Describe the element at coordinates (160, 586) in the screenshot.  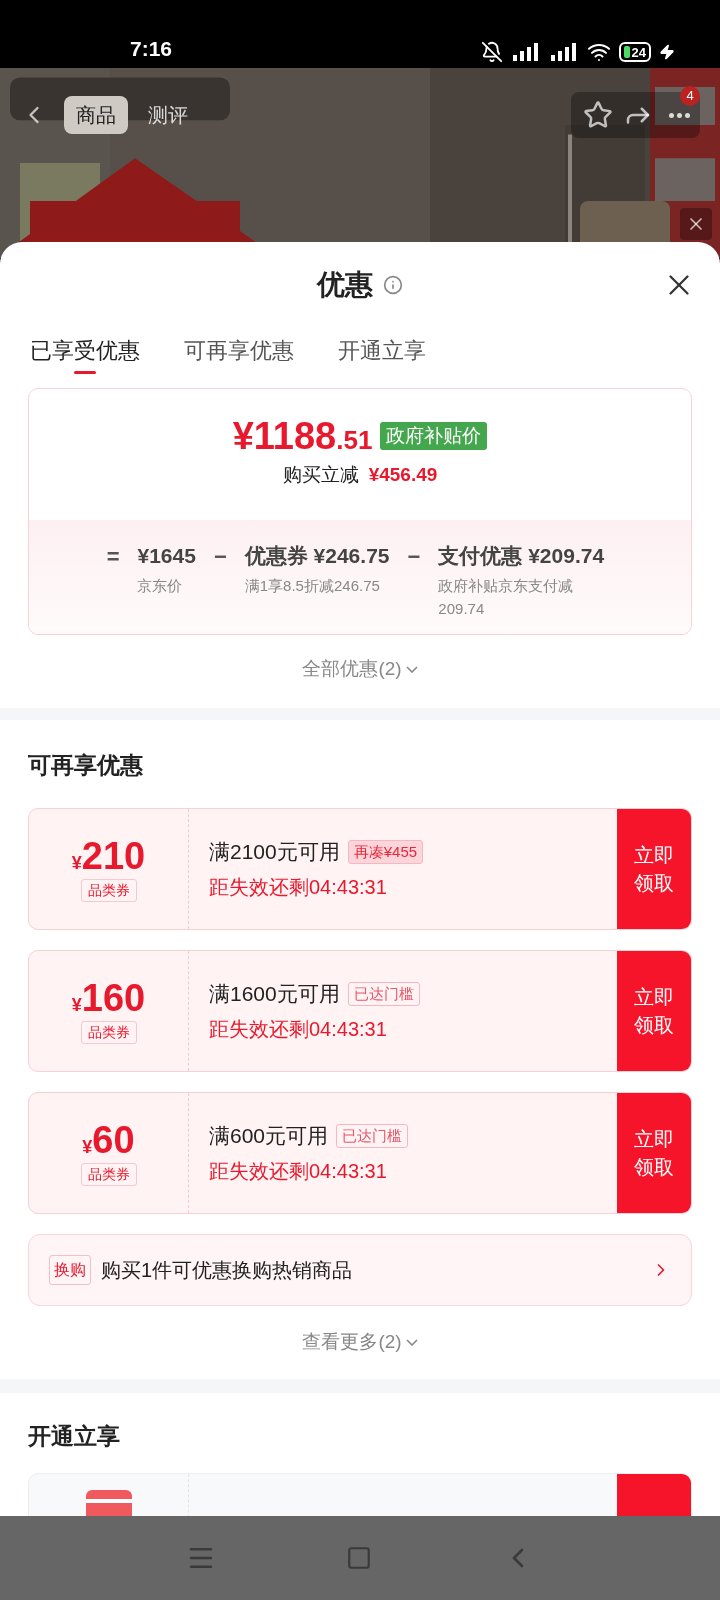
I see `breakdown-note: 京东价` at that location.